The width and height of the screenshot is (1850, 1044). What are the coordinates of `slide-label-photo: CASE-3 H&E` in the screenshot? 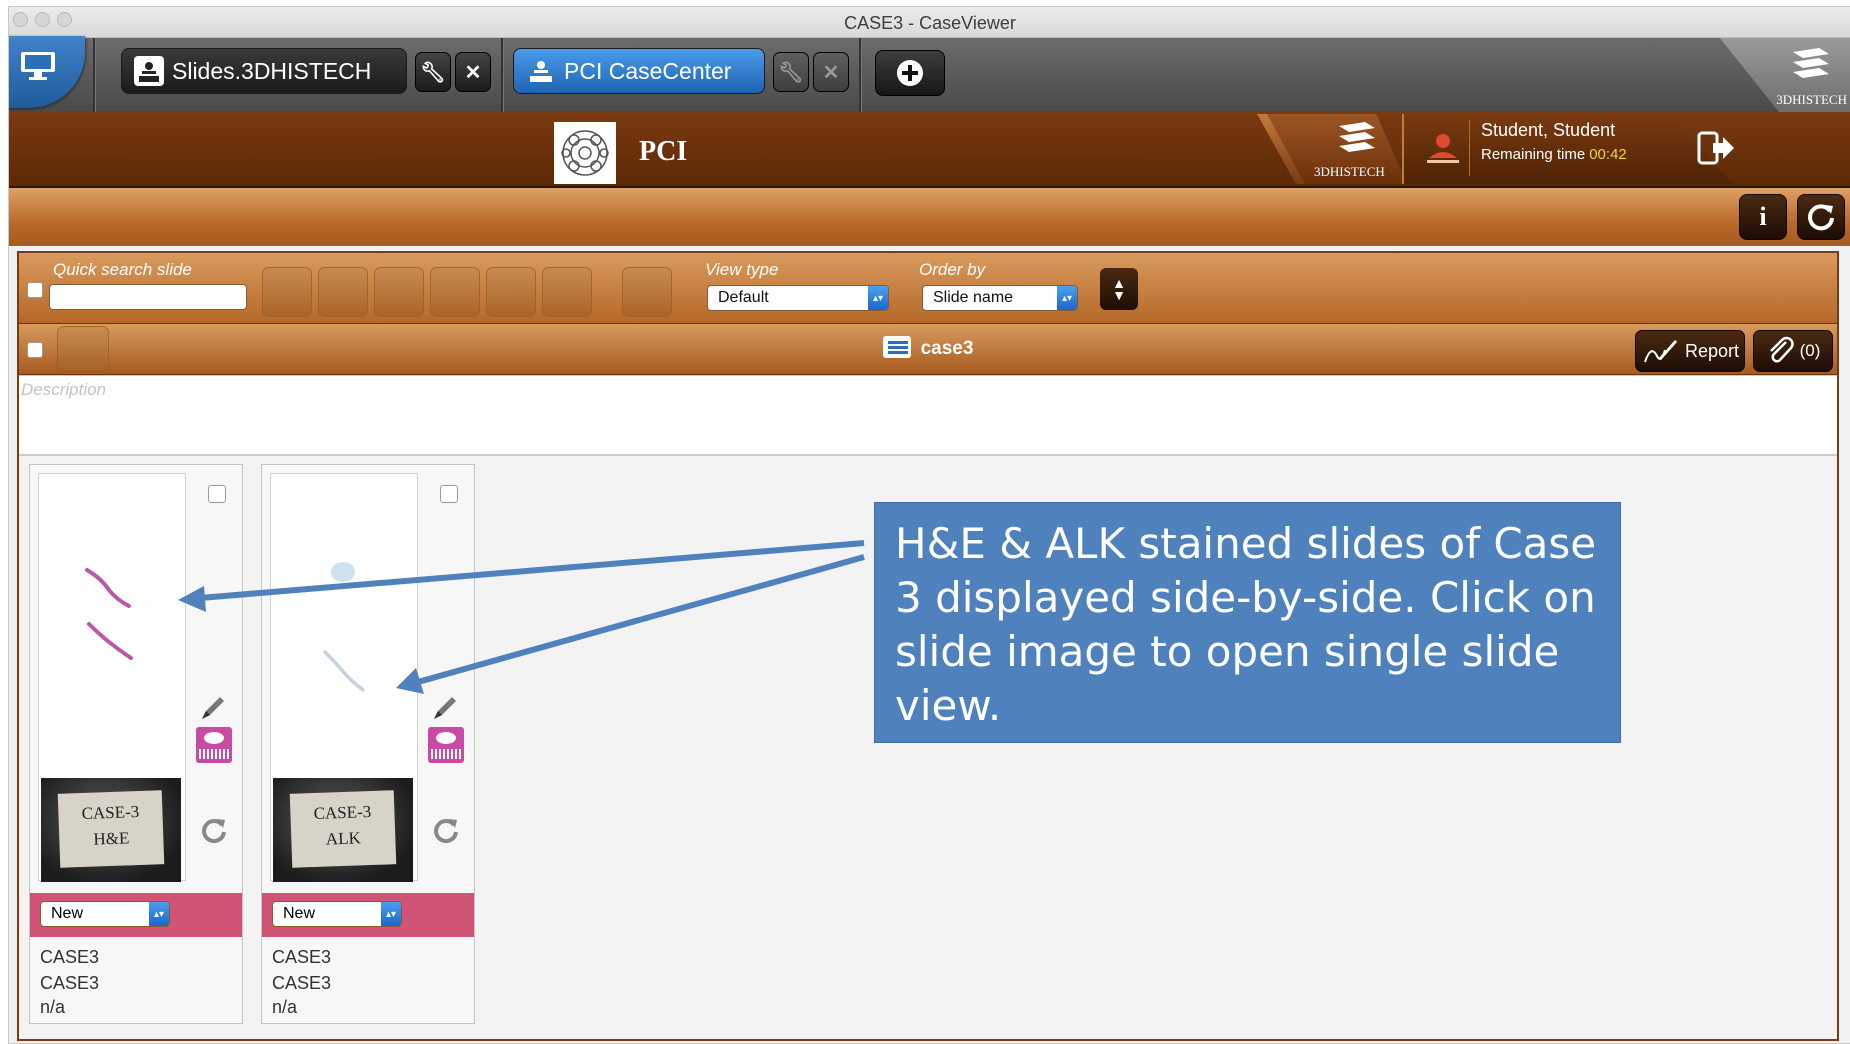 It's located at (111, 830).